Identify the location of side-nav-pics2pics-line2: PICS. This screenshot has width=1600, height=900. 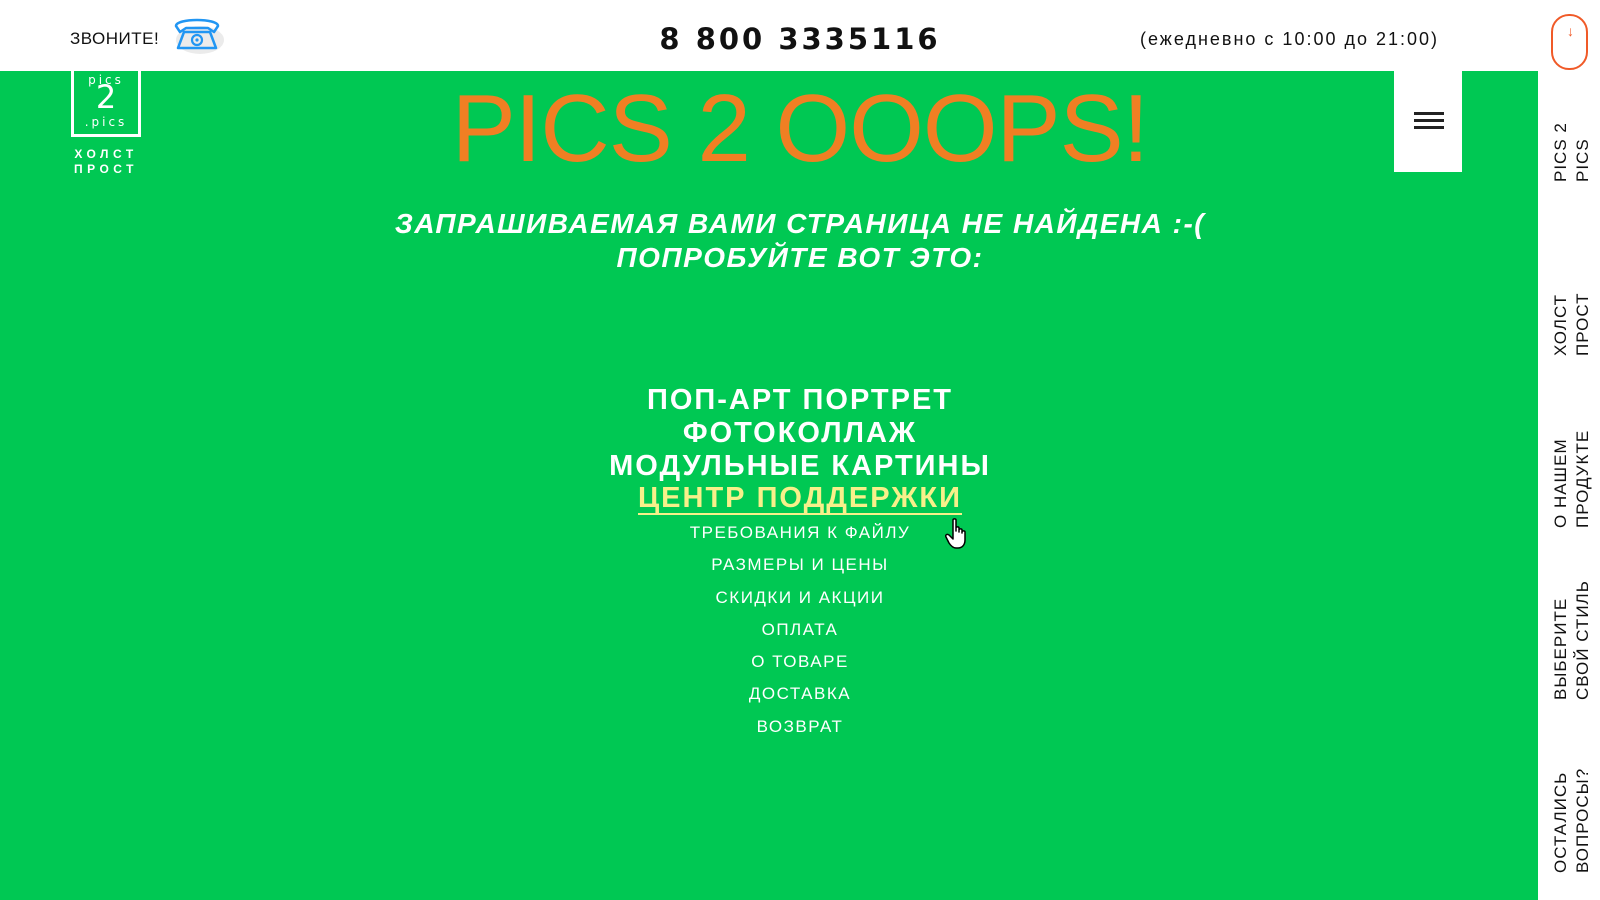
(1582, 160).